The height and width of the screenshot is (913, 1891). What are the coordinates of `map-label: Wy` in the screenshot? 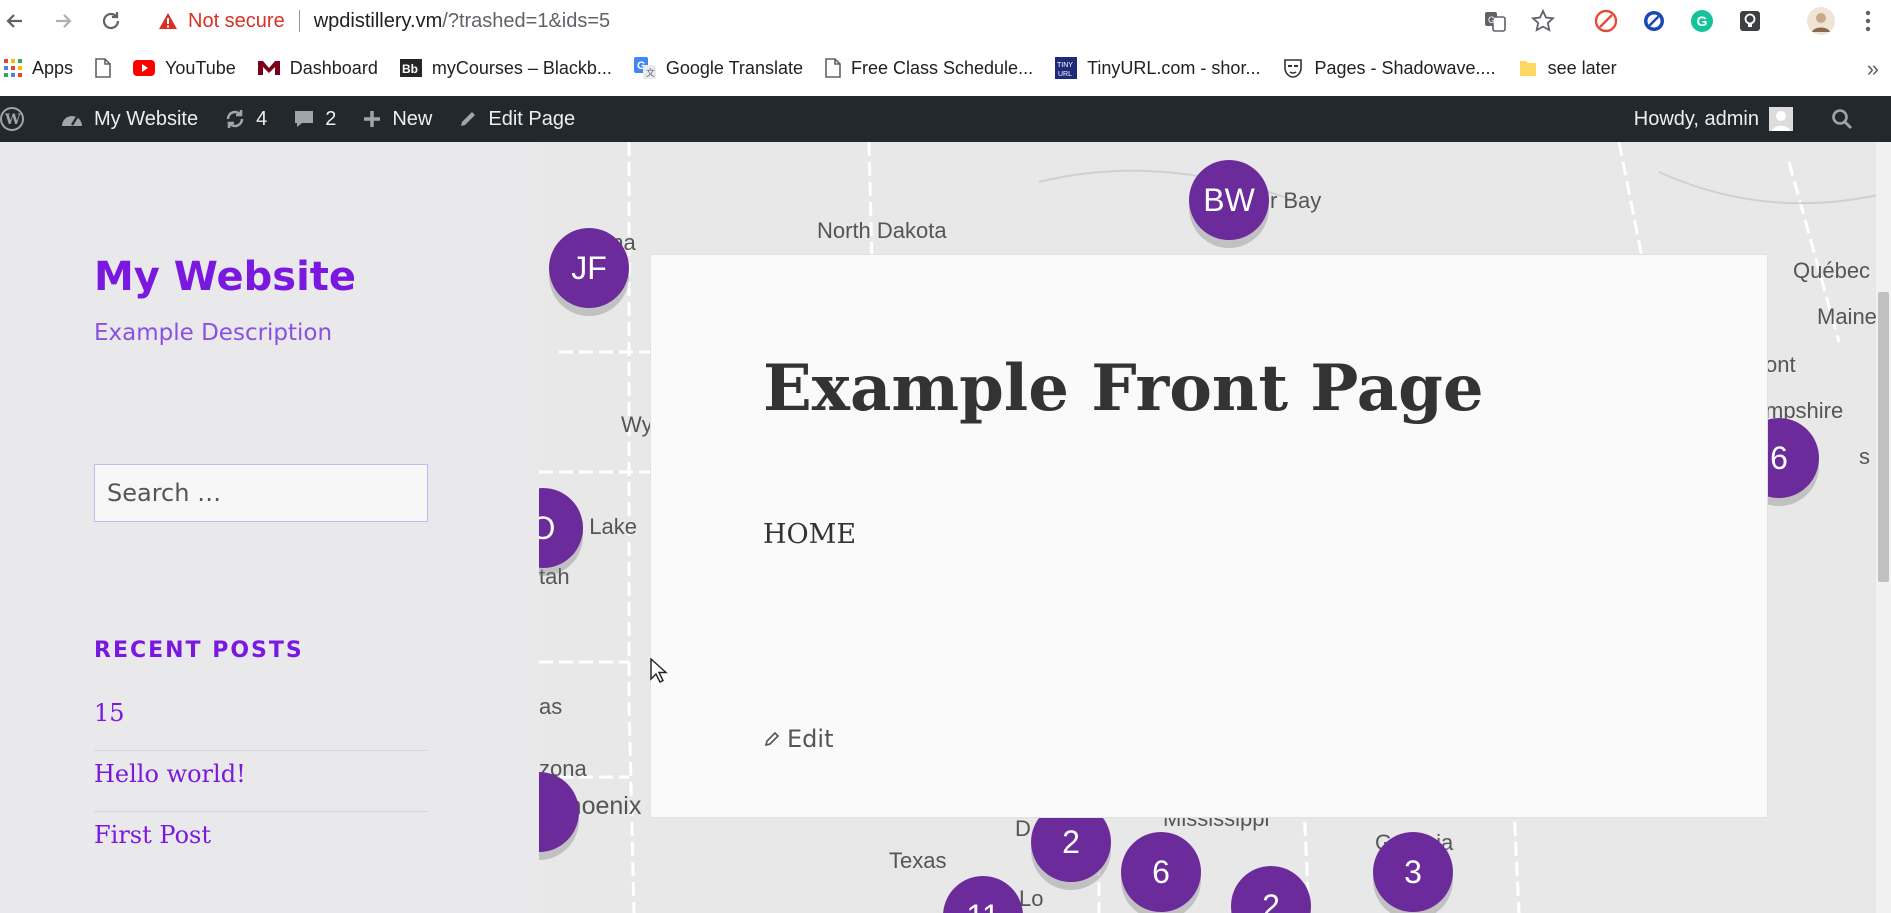 It's located at (637, 424).